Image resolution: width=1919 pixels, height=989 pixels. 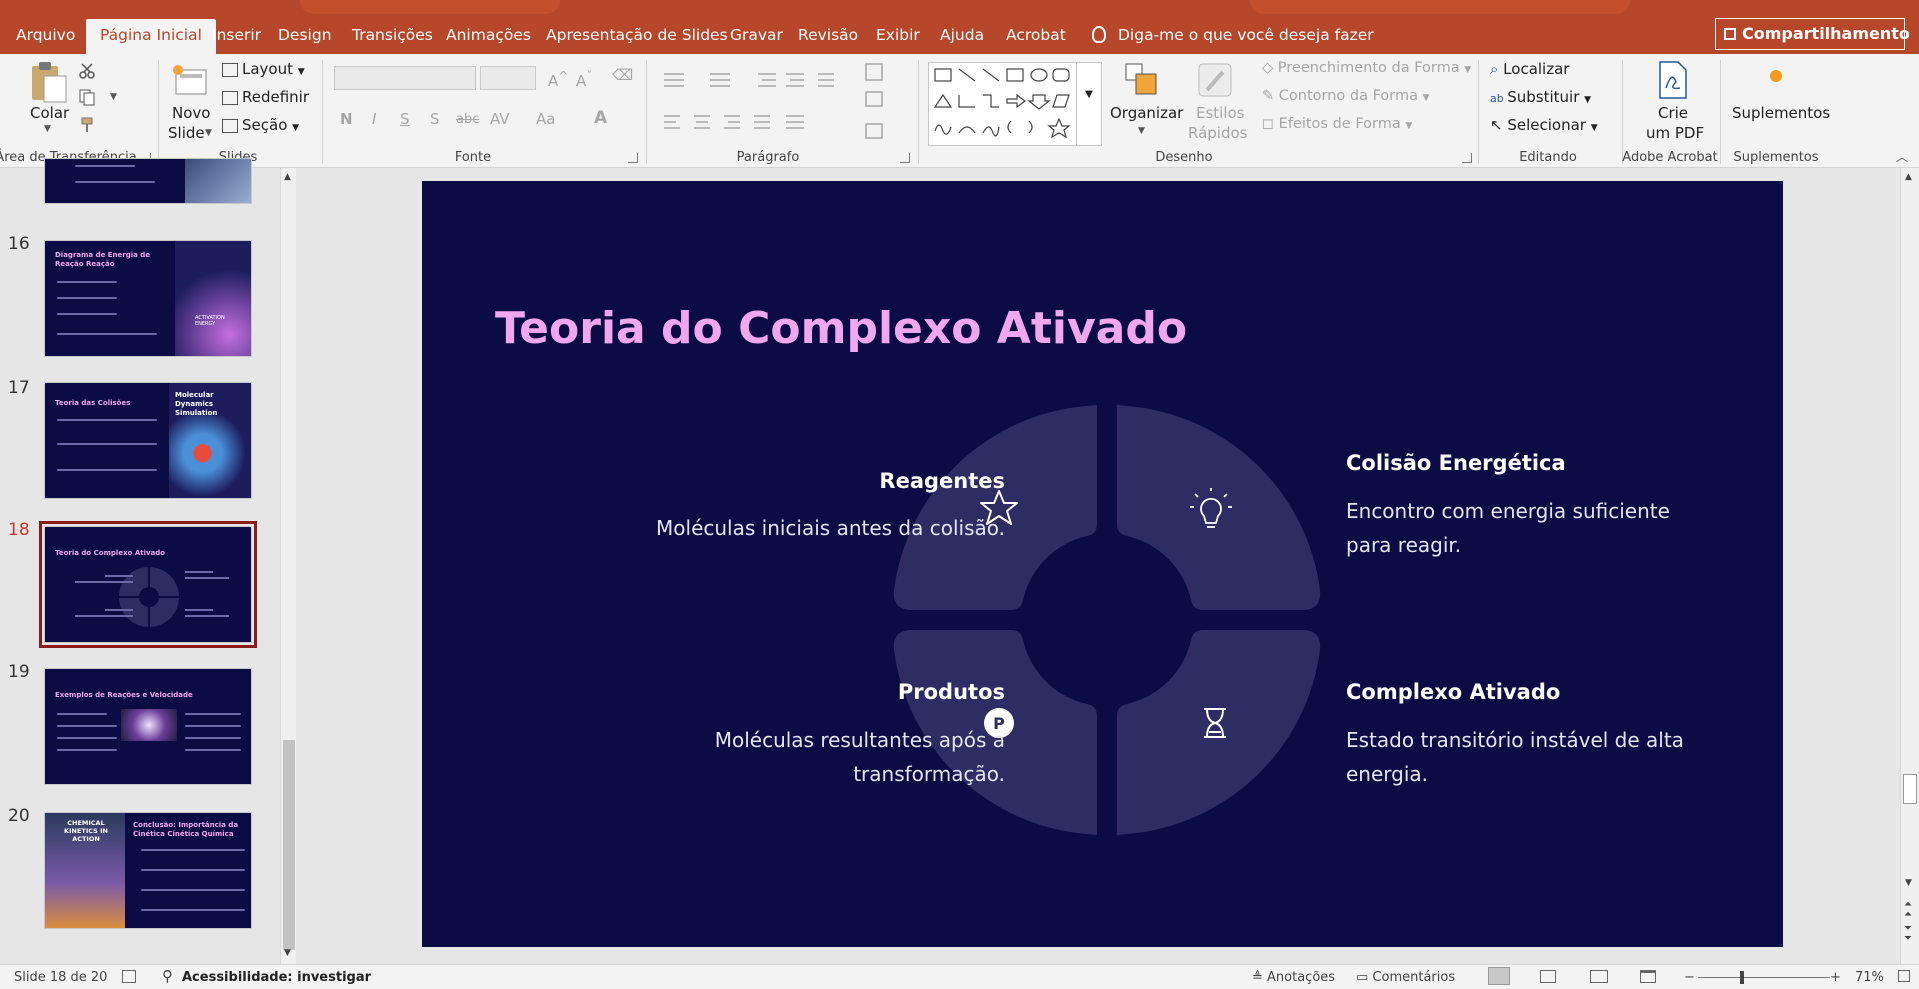 What do you see at coordinates (1908, 934) in the screenshot?
I see `next-slide-icon: ⏷ ⏷` at bounding box center [1908, 934].